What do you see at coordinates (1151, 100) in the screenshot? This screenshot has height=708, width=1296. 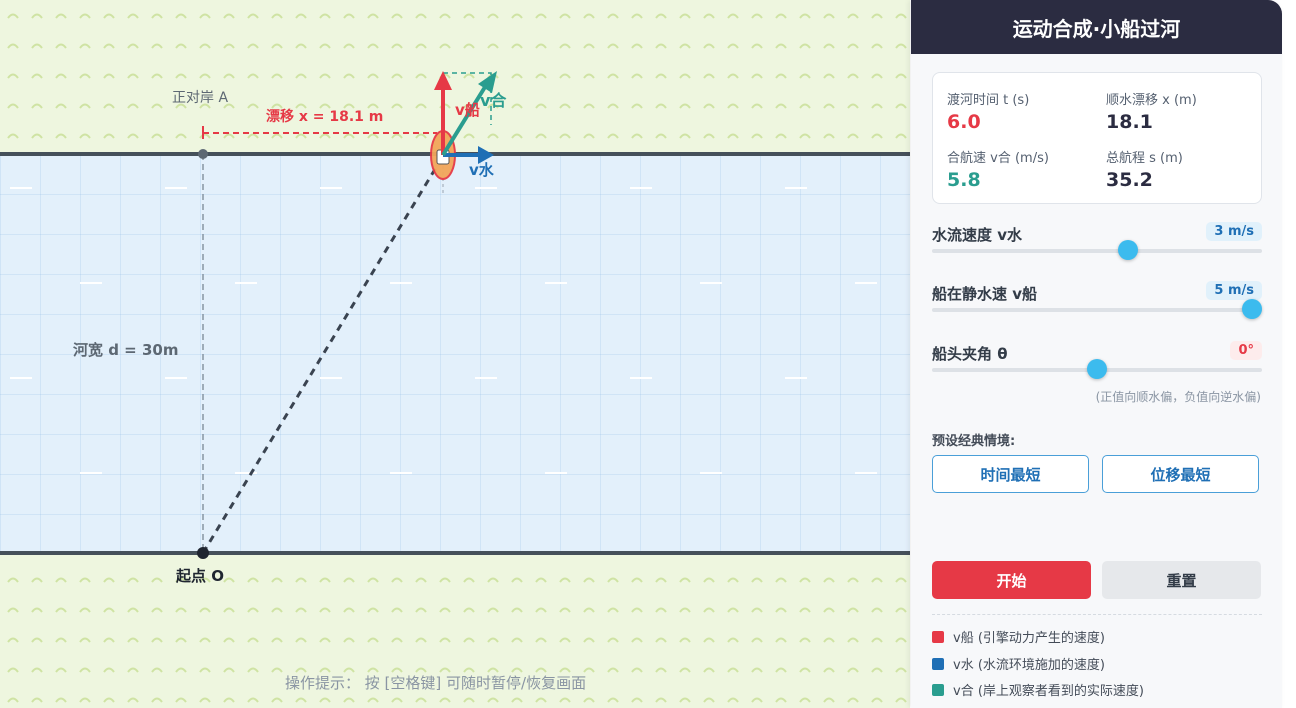 I see `stat-drift-label: 顺水漂移 x (m)` at bounding box center [1151, 100].